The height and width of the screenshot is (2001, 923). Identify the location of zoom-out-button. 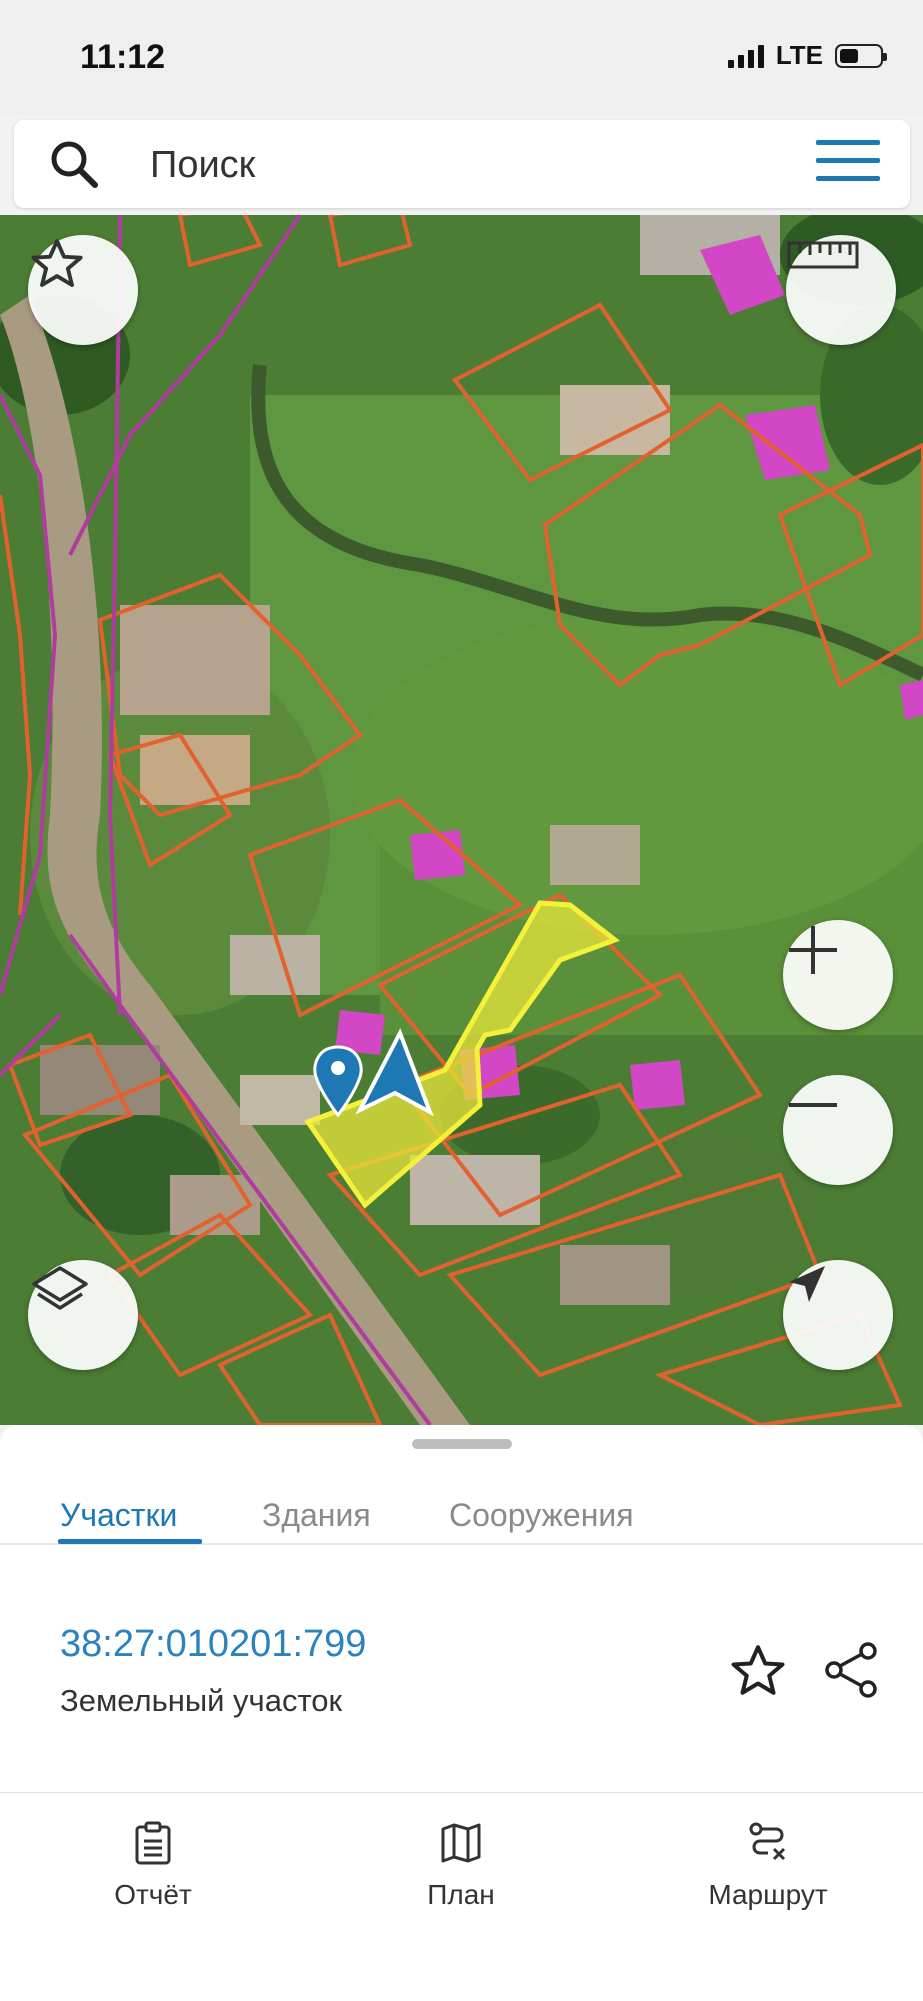
(838, 1130).